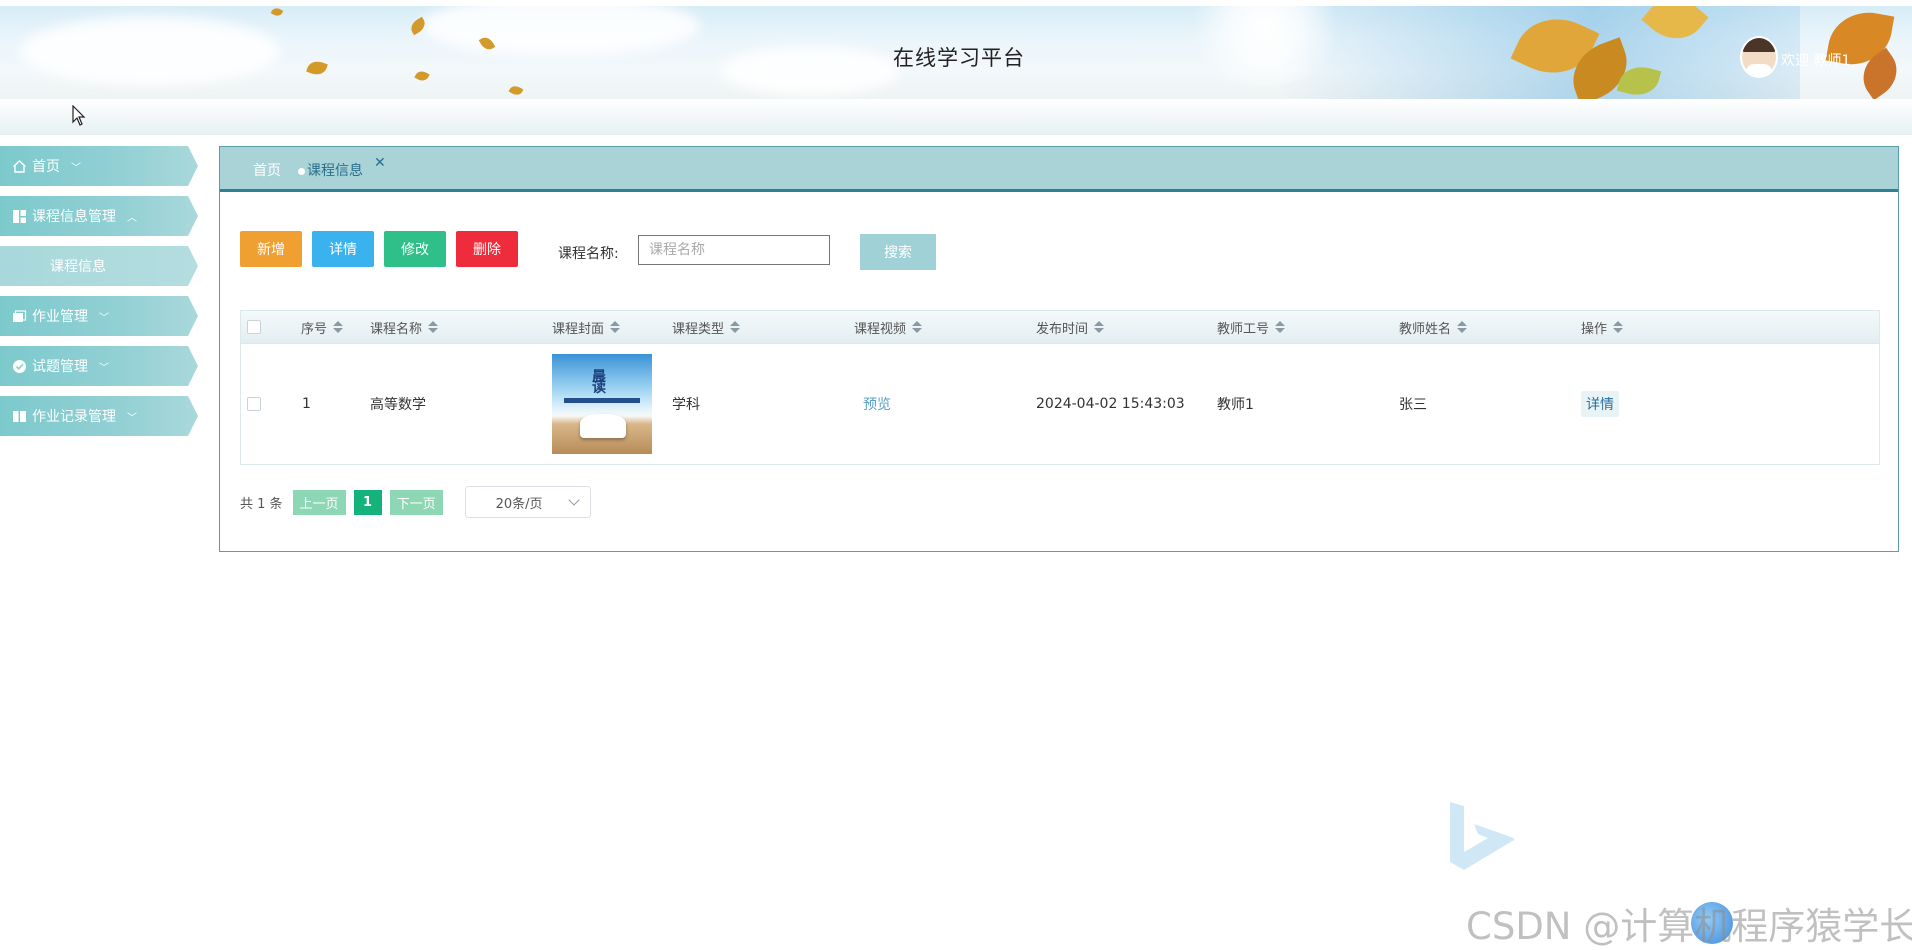 This screenshot has height=950, width=1912. Describe the element at coordinates (1759, 57) in the screenshot. I see `avatar` at that location.